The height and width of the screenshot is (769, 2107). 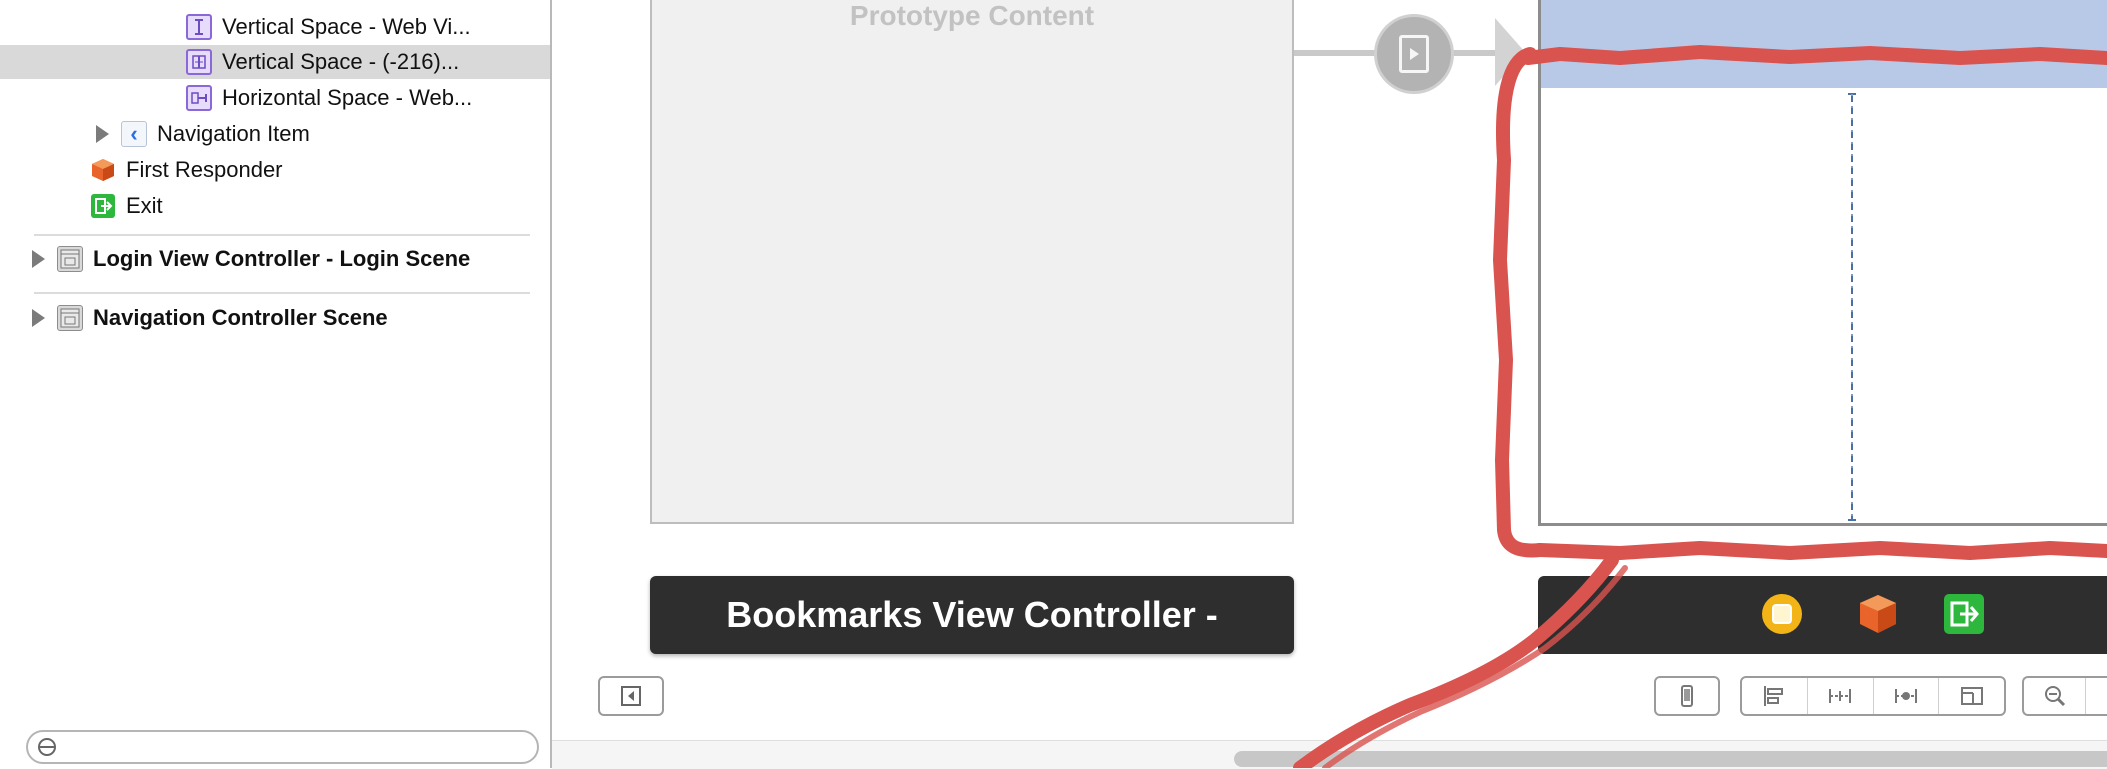 I want to click on pin-button, so click(x=1841, y=696).